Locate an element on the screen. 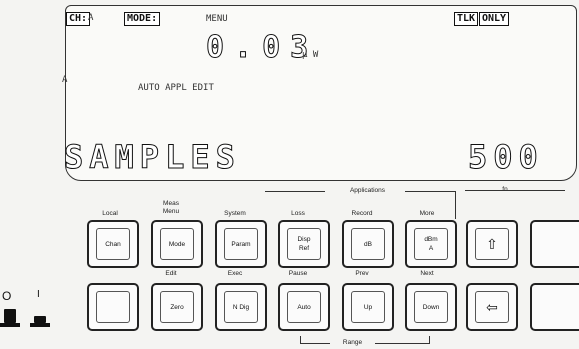 Image resolution: width=579 pixels, height=349 pixels. exec-label: Exec is located at coordinates (235, 273).